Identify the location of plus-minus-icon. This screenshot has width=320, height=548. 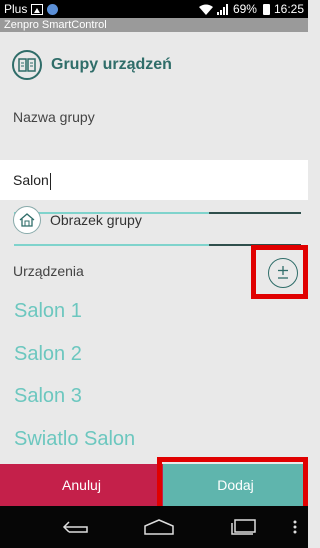
(283, 273).